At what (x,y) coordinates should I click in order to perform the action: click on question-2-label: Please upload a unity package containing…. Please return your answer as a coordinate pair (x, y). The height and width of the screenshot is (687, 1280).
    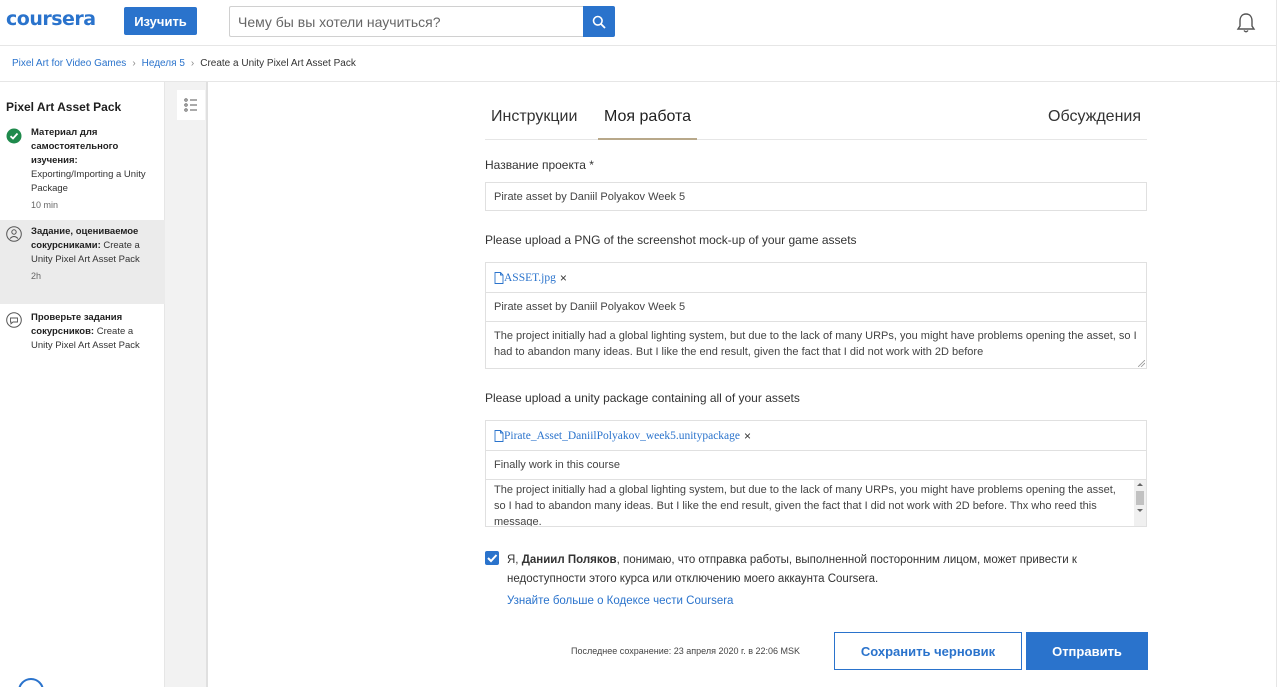
    Looking at the image, I should click on (642, 398).